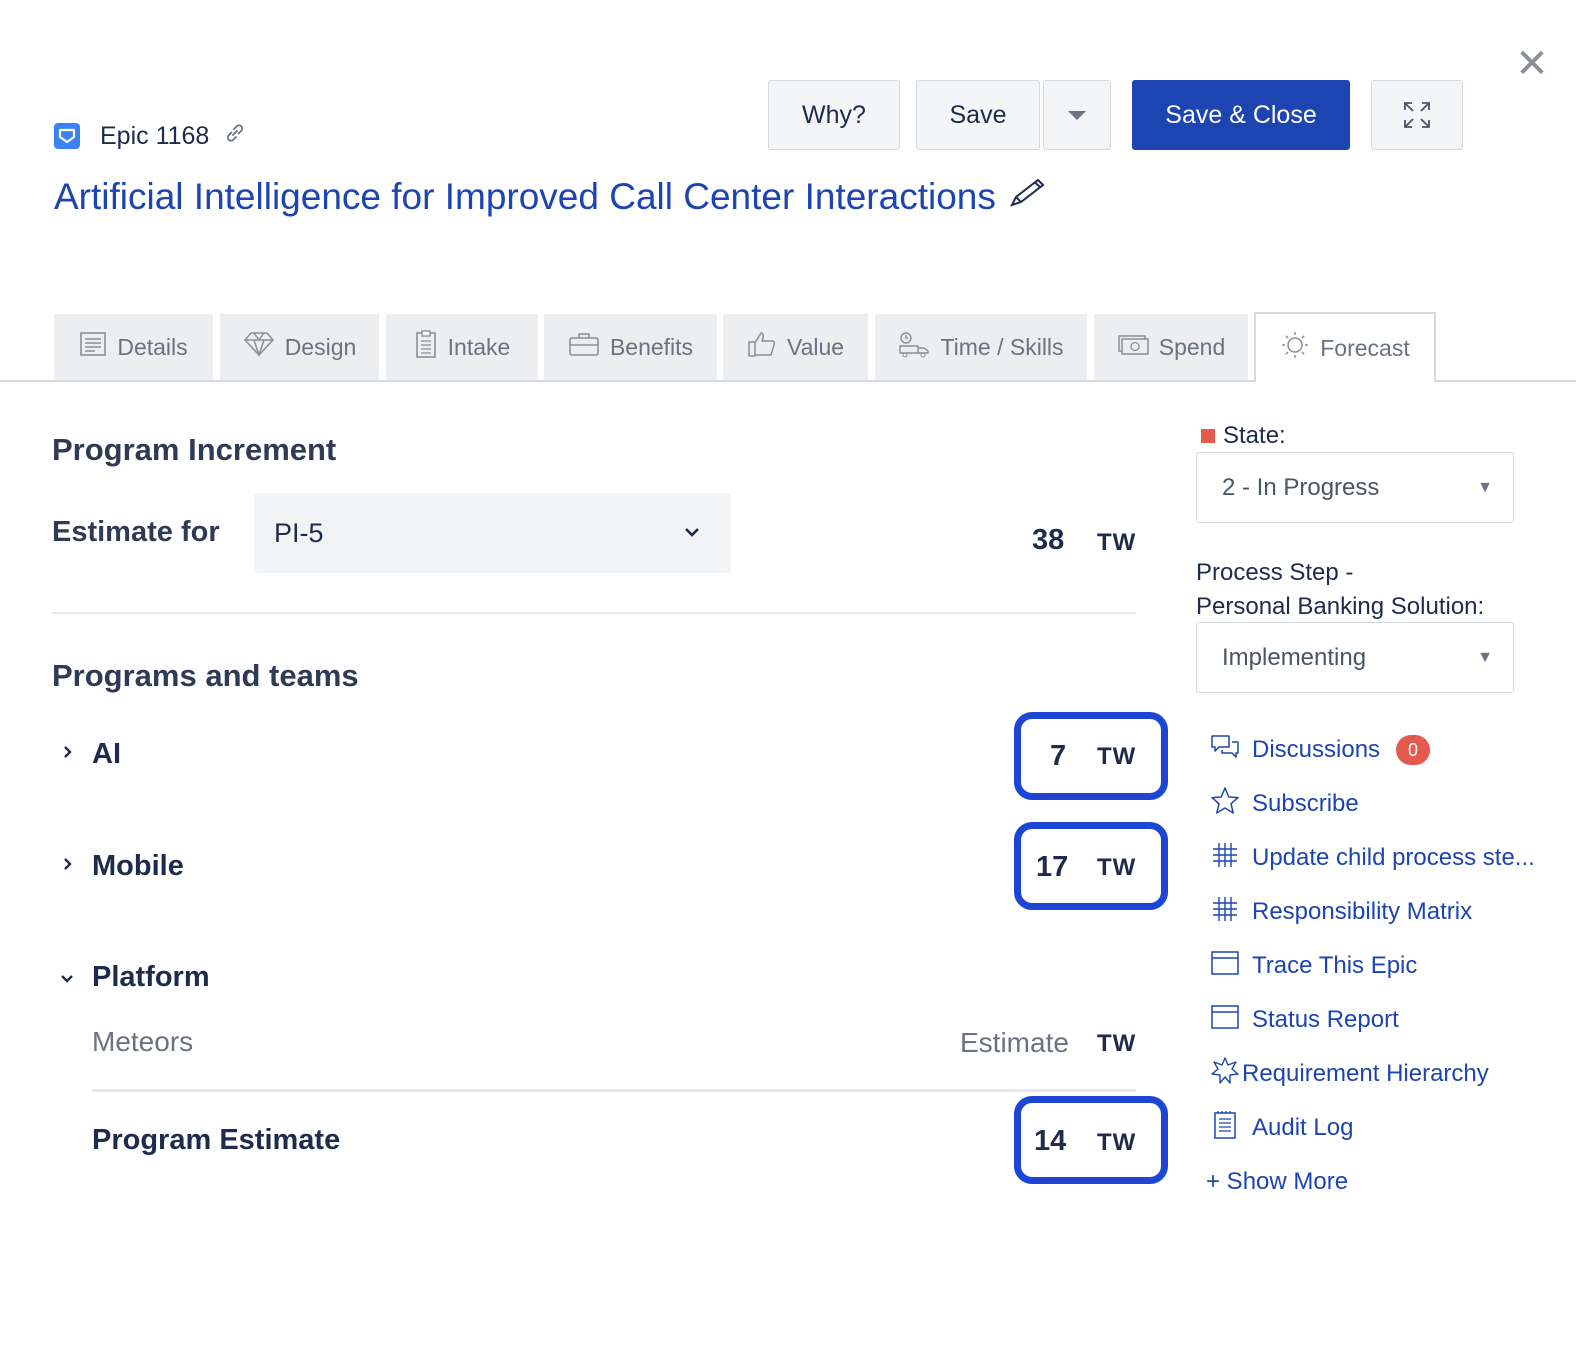 The width and height of the screenshot is (1576, 1370). Describe the element at coordinates (1301, 487) in the screenshot. I see `state-select-value: 2 - In Progress` at that location.